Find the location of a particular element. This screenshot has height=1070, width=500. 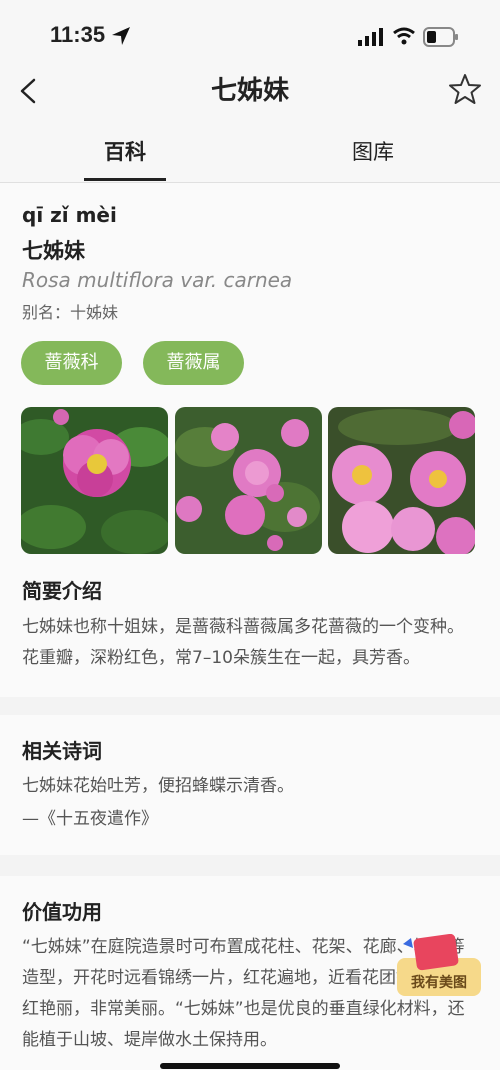

poetry-line: 七姊妹花始吐芳，便招蜂蝶示清香。 is located at coordinates (158, 786).